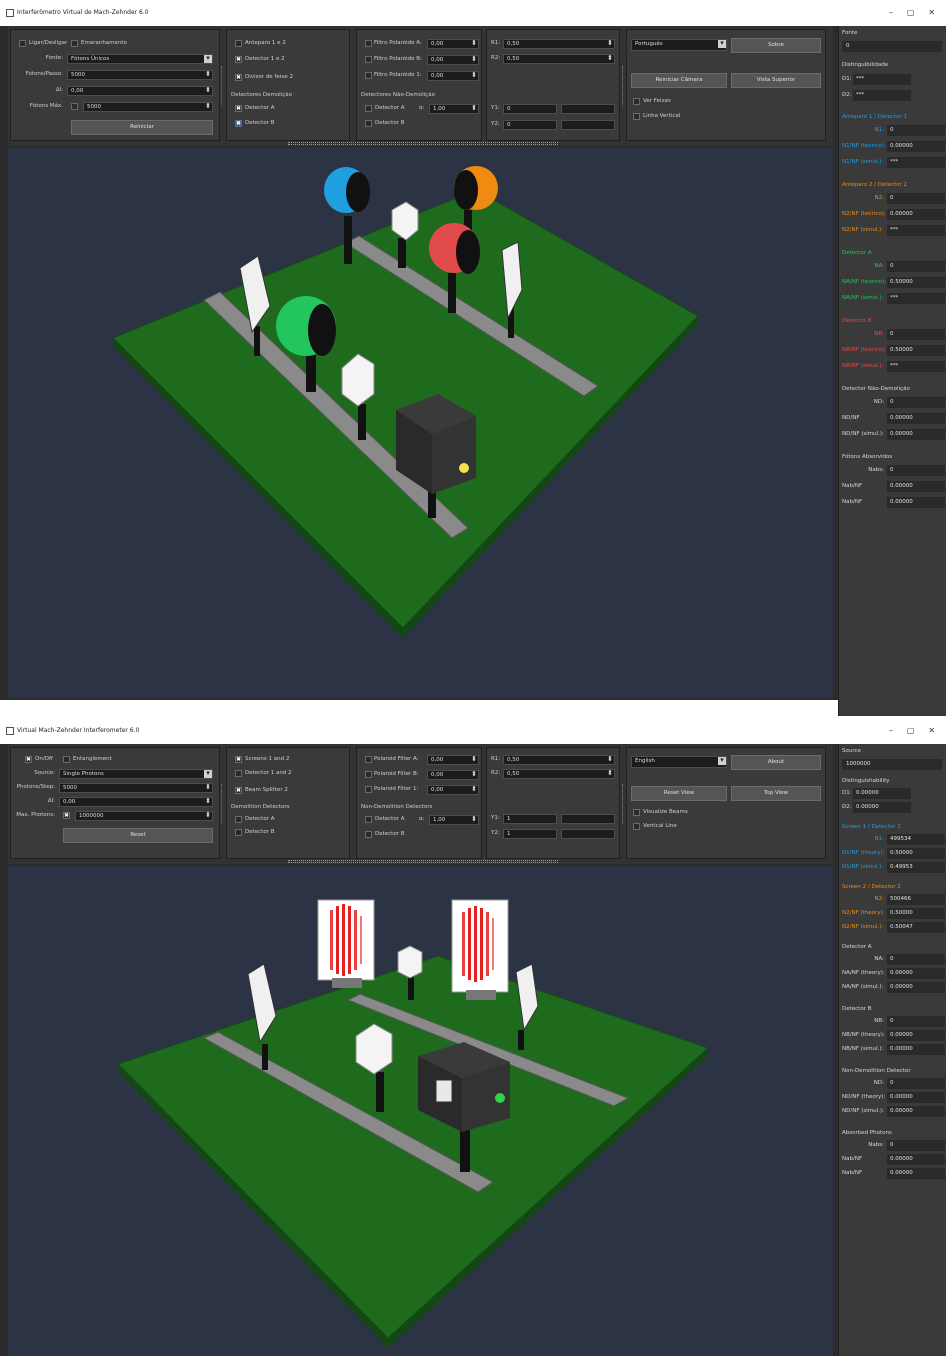  I want to click on y2-input: 1, so click(530, 834).